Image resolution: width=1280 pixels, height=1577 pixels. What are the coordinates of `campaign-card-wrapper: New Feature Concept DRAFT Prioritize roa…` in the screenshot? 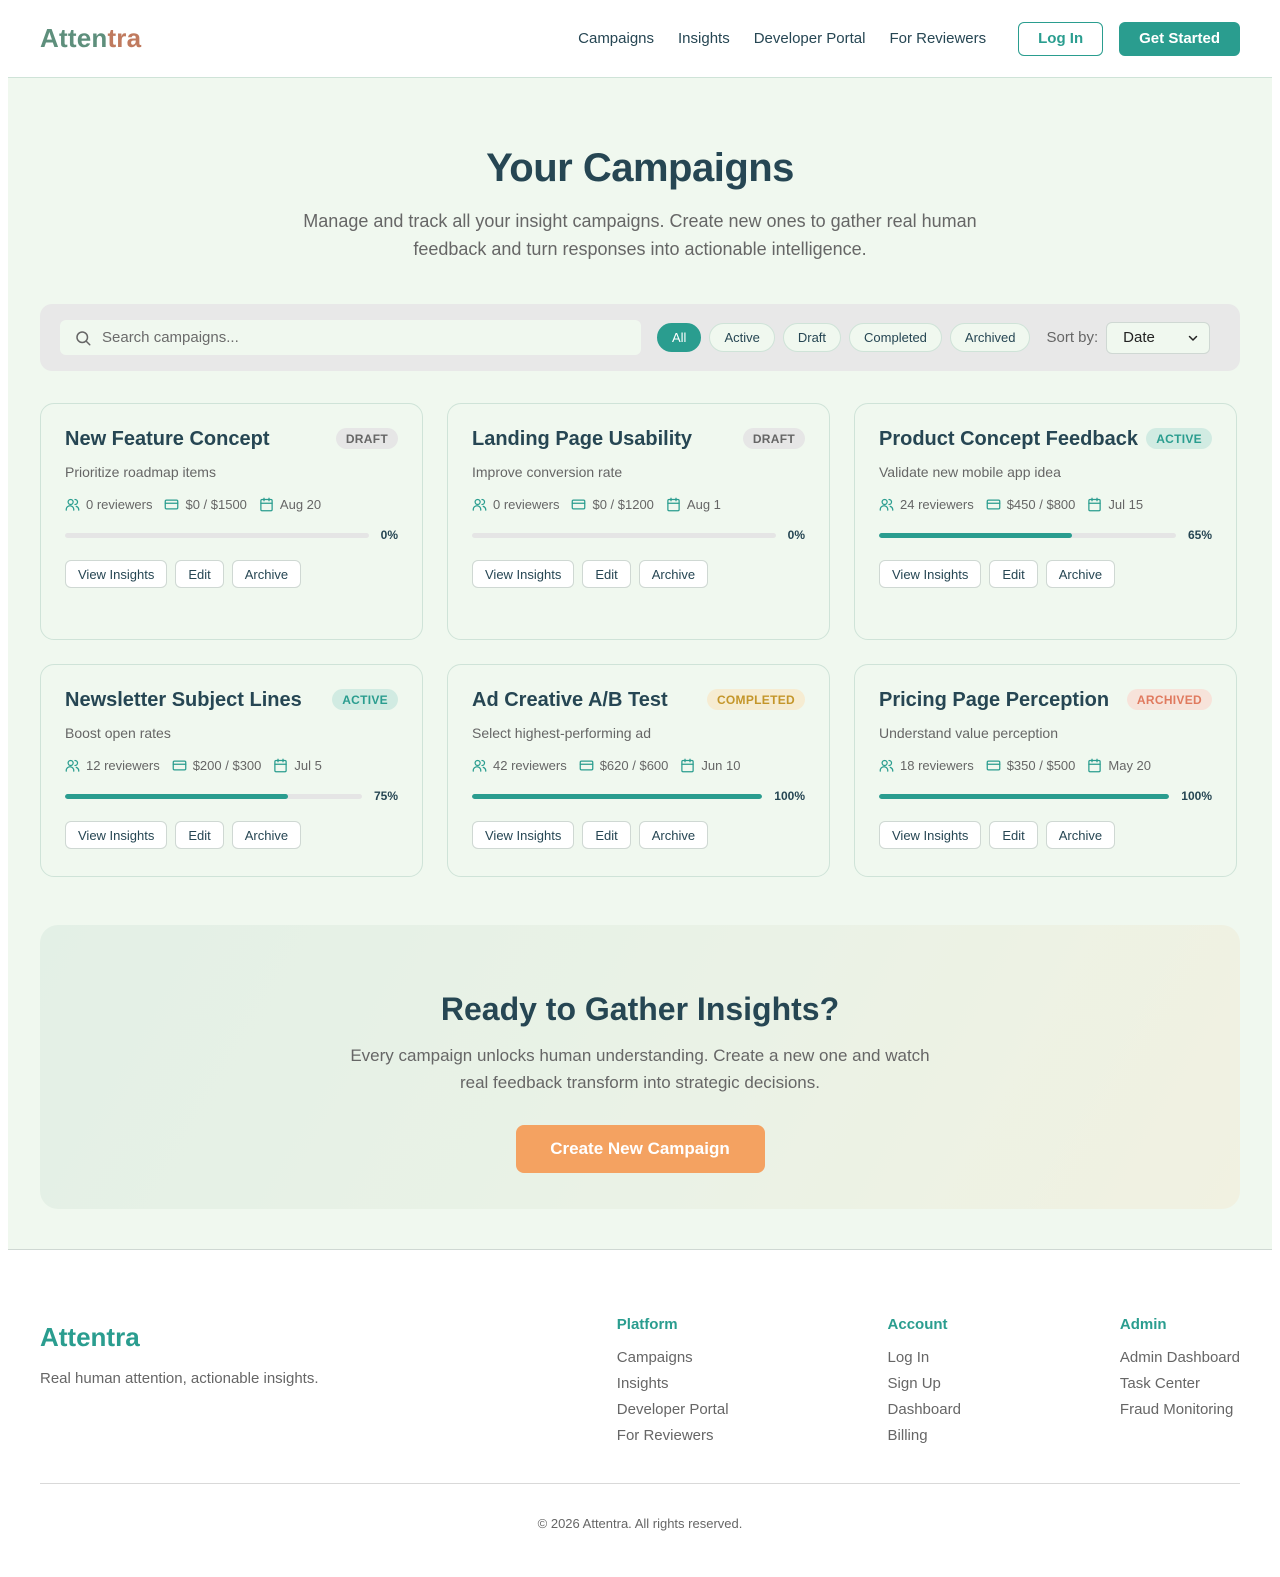 It's located at (231, 521).